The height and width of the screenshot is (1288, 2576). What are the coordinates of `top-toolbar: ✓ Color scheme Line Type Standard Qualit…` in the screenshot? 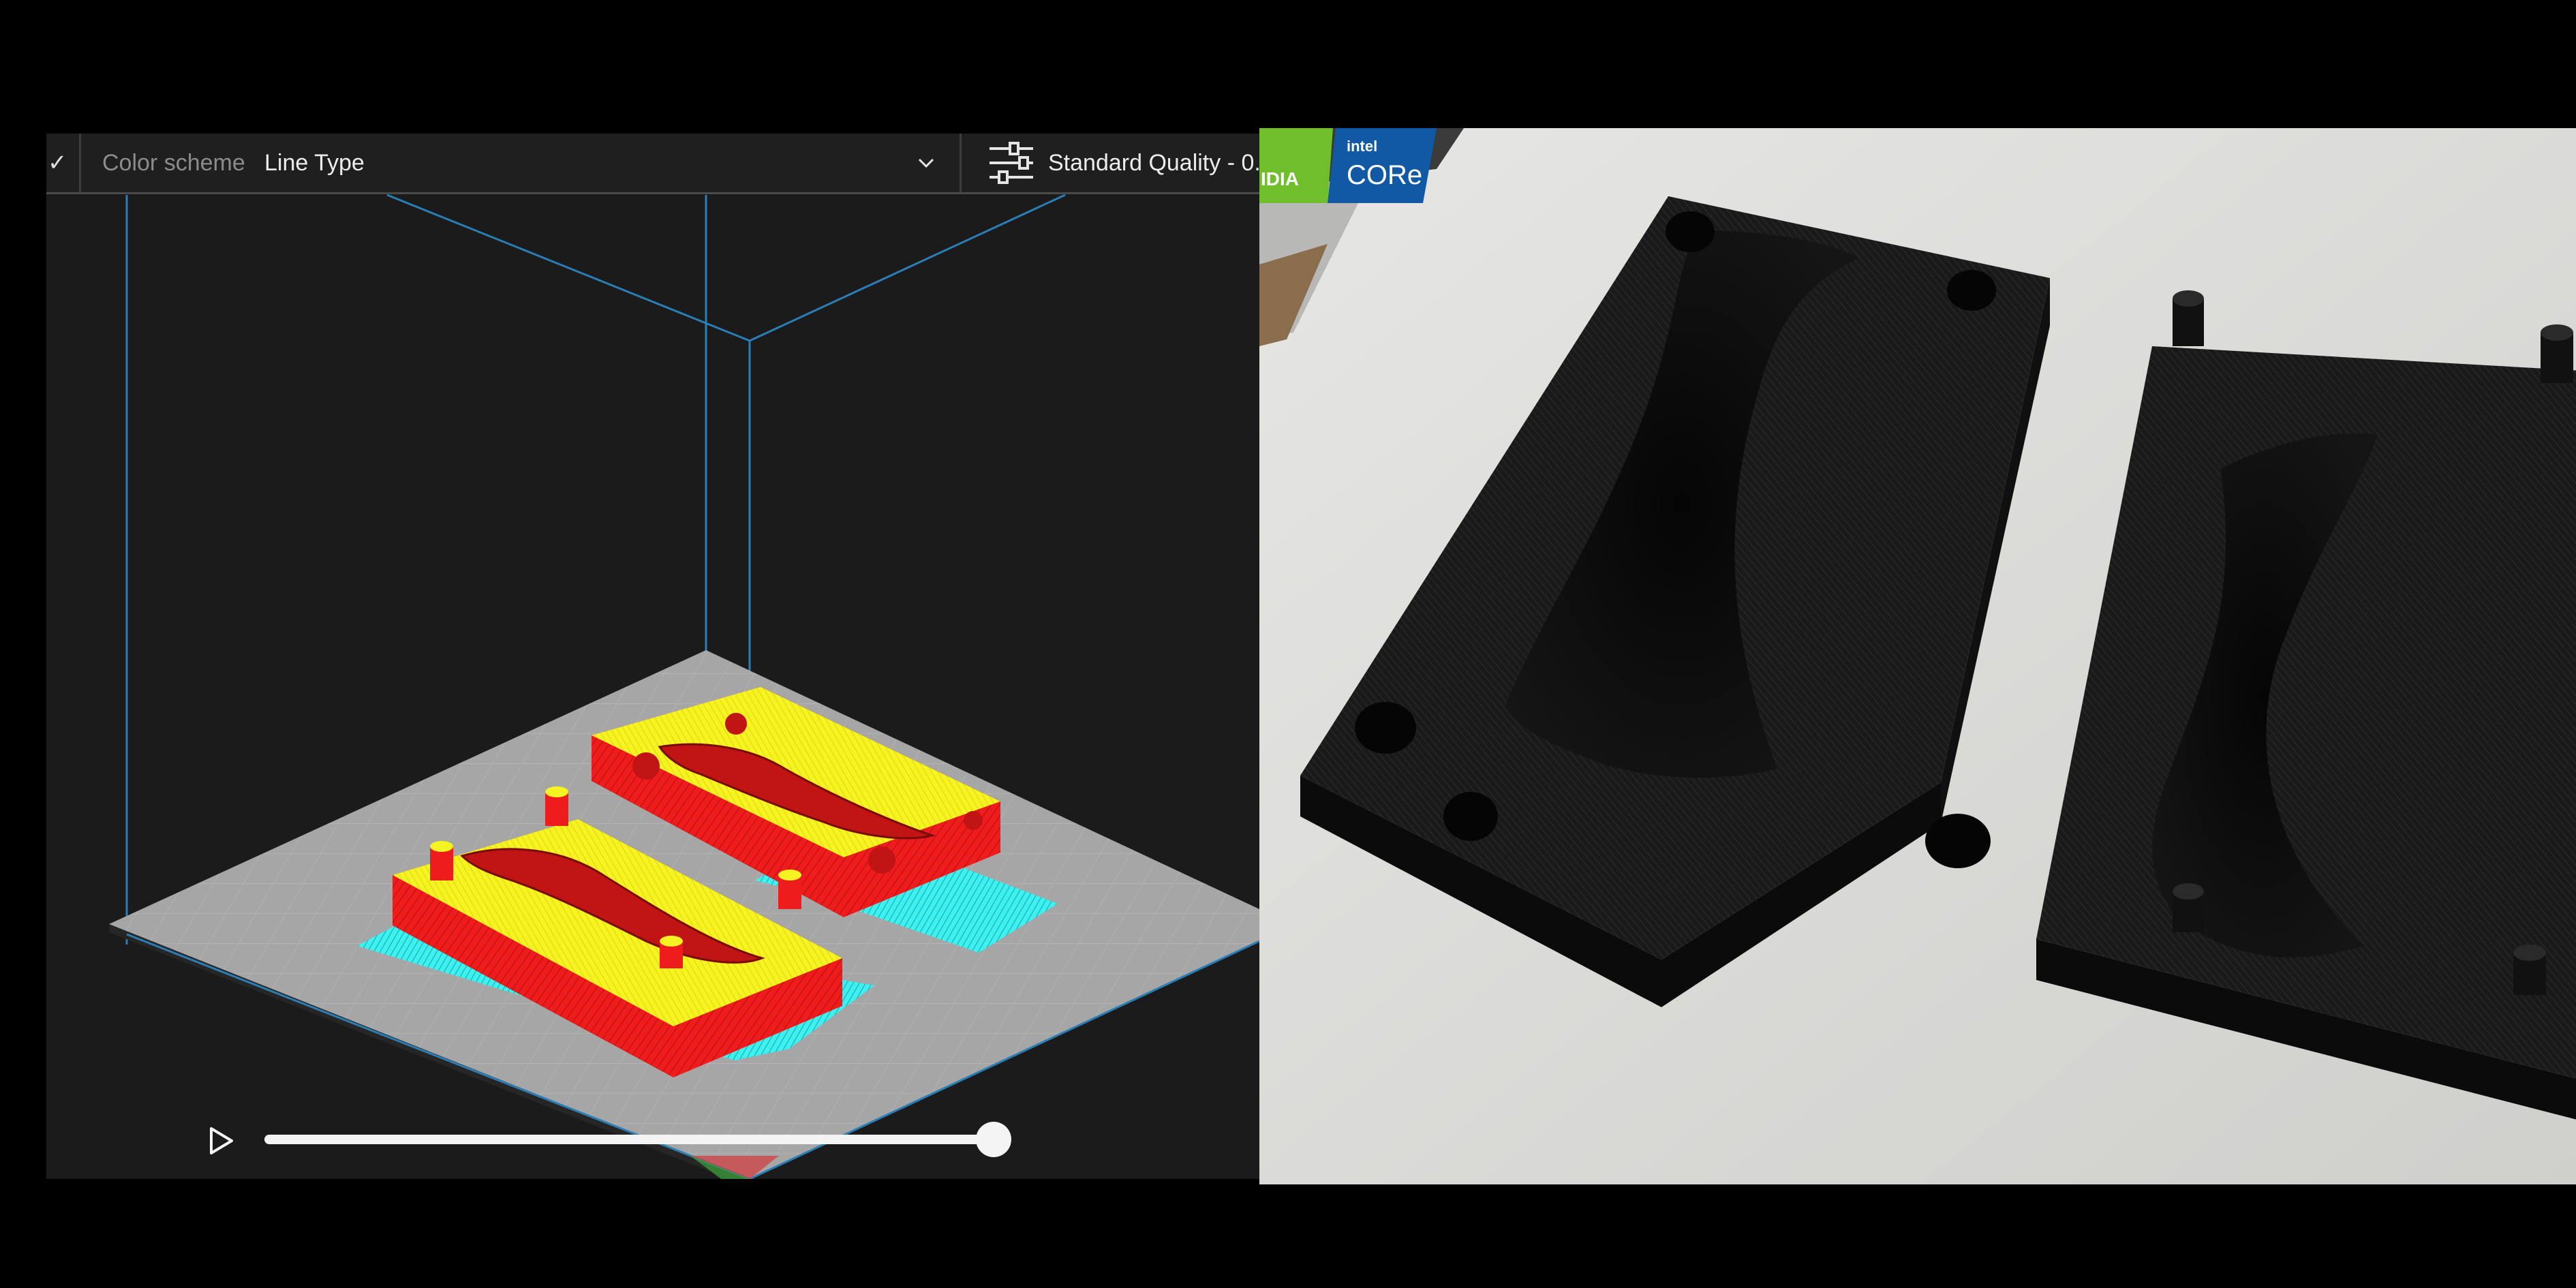 It's located at (652, 164).